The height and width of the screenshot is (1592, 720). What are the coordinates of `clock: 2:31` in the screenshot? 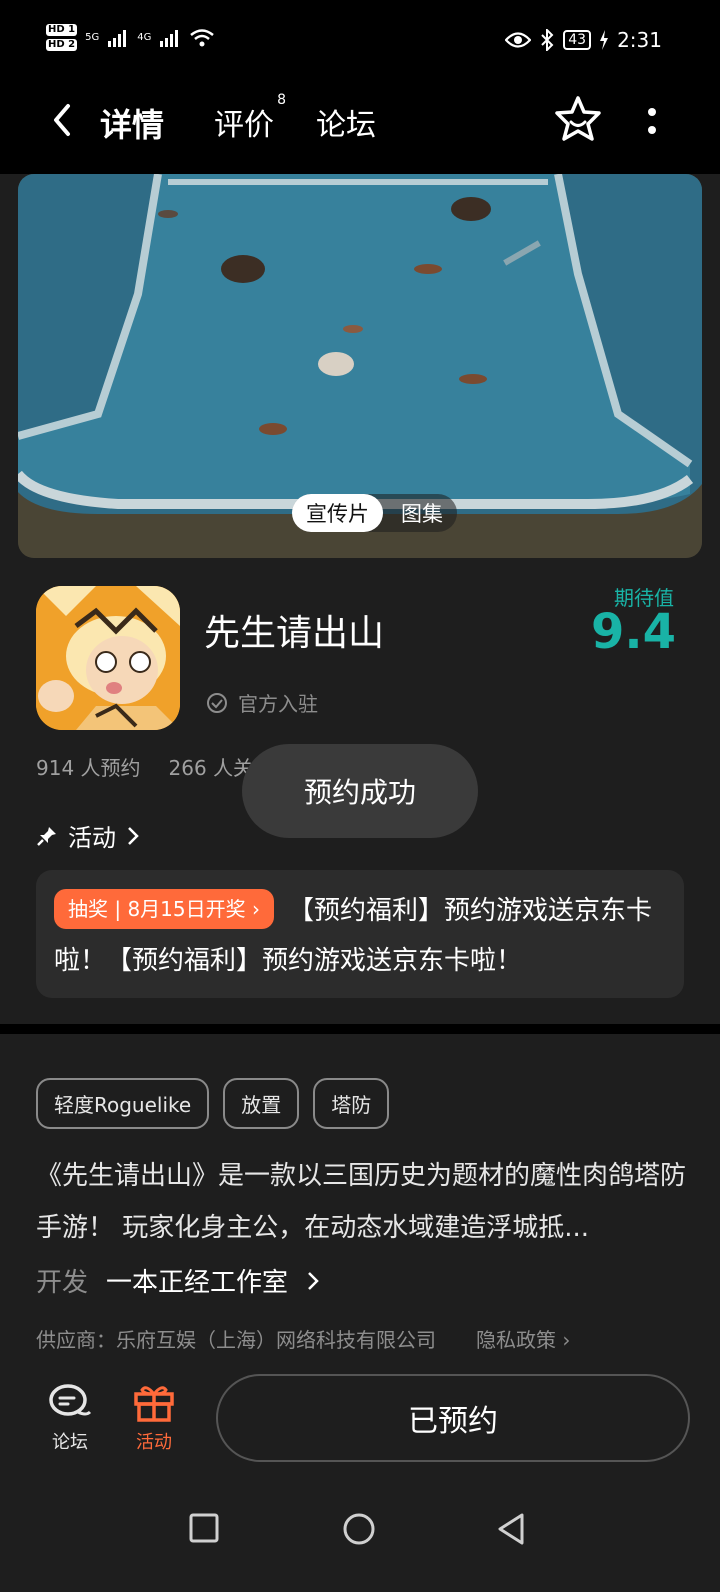 It's located at (639, 40).